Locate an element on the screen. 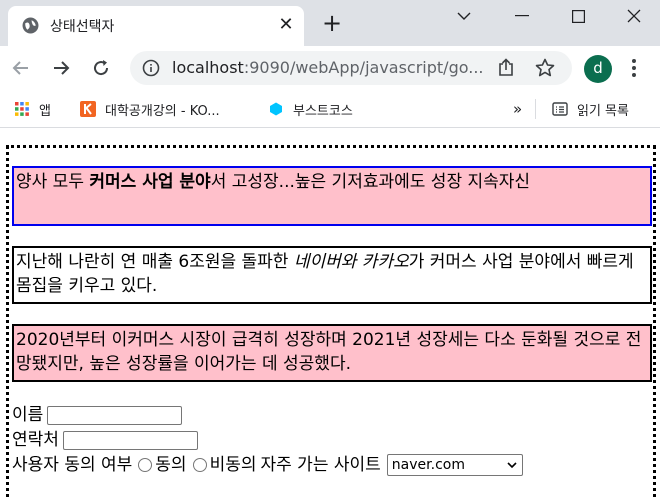 This screenshot has height=499, width=660. name-input is located at coordinates (115, 415).